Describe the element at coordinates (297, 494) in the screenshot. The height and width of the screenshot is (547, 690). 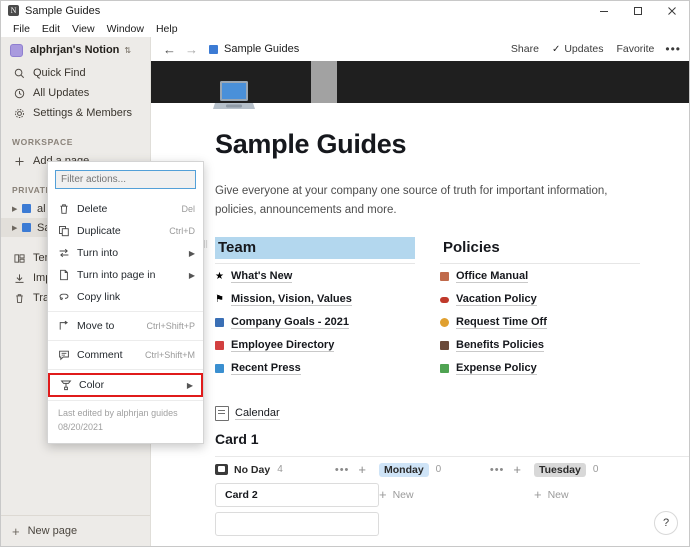
I see `board-card: Card 2` at that location.